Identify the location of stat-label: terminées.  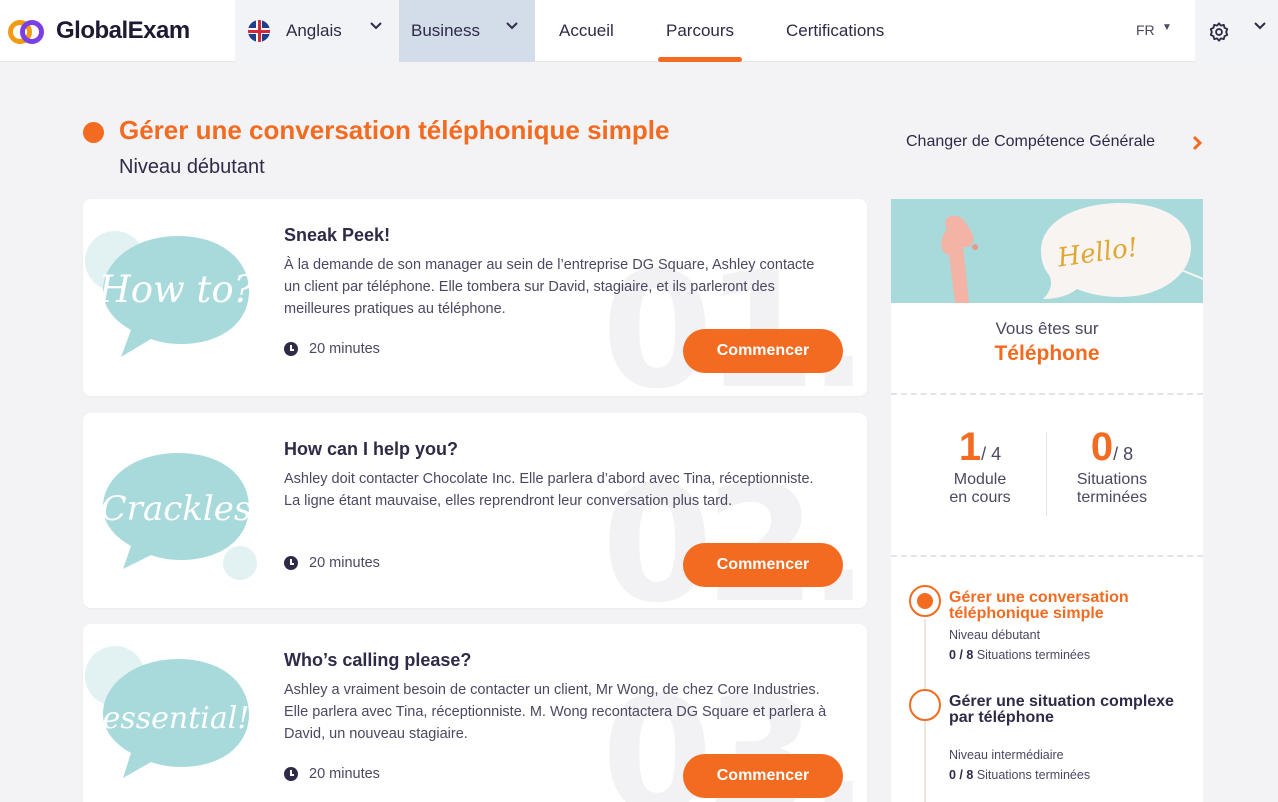
(1112, 497).